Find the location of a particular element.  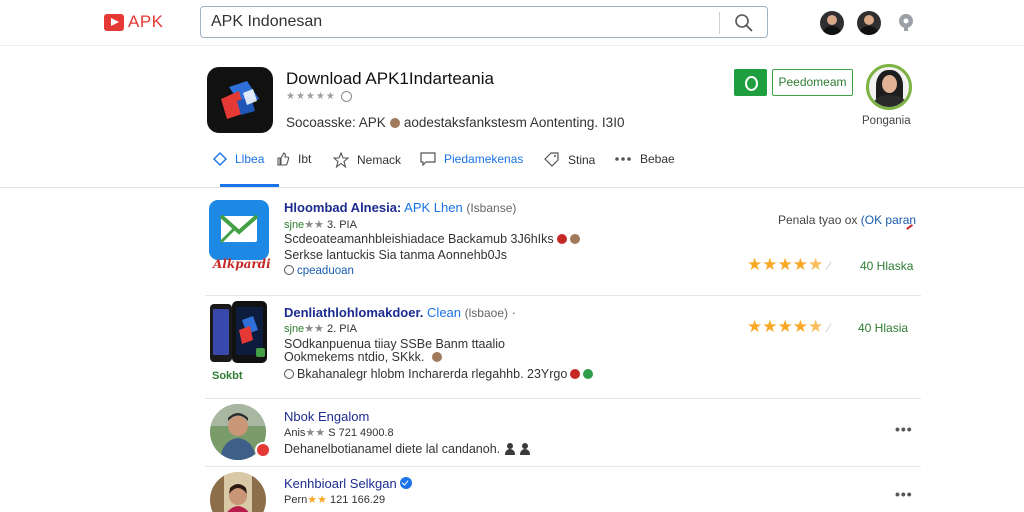

link-text: cpeaduoan is located at coordinates (325, 271).